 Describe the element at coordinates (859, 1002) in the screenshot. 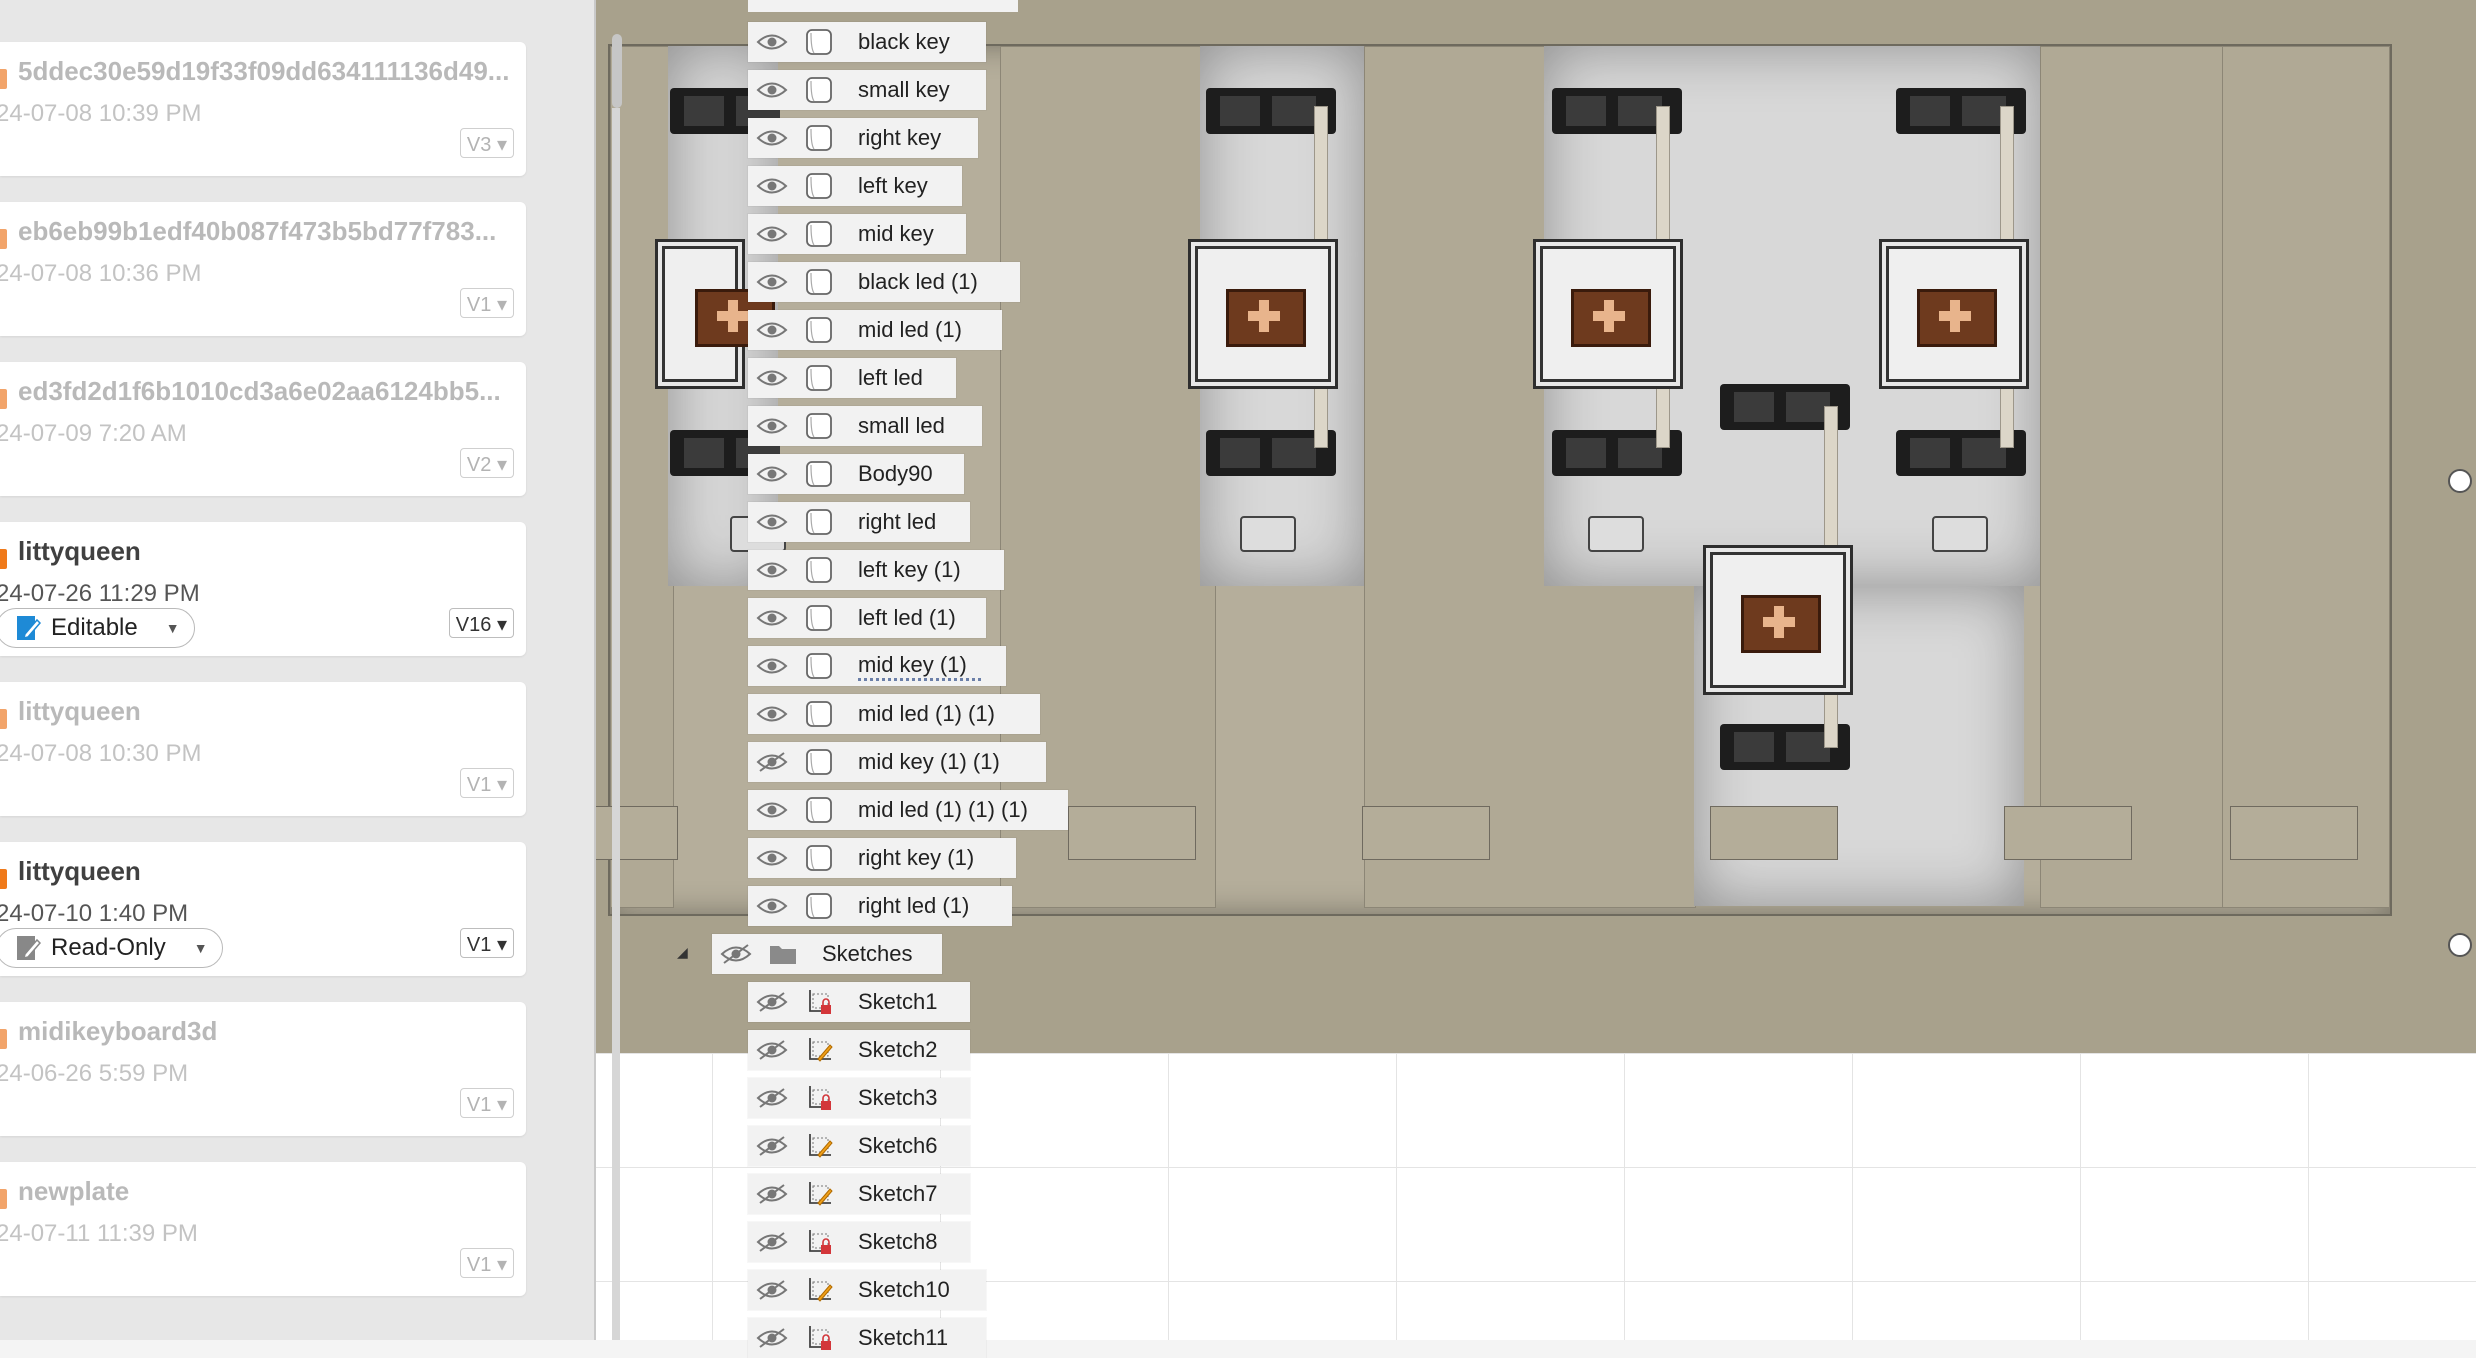

I see `browser-sketch-row: Sketch1` at that location.